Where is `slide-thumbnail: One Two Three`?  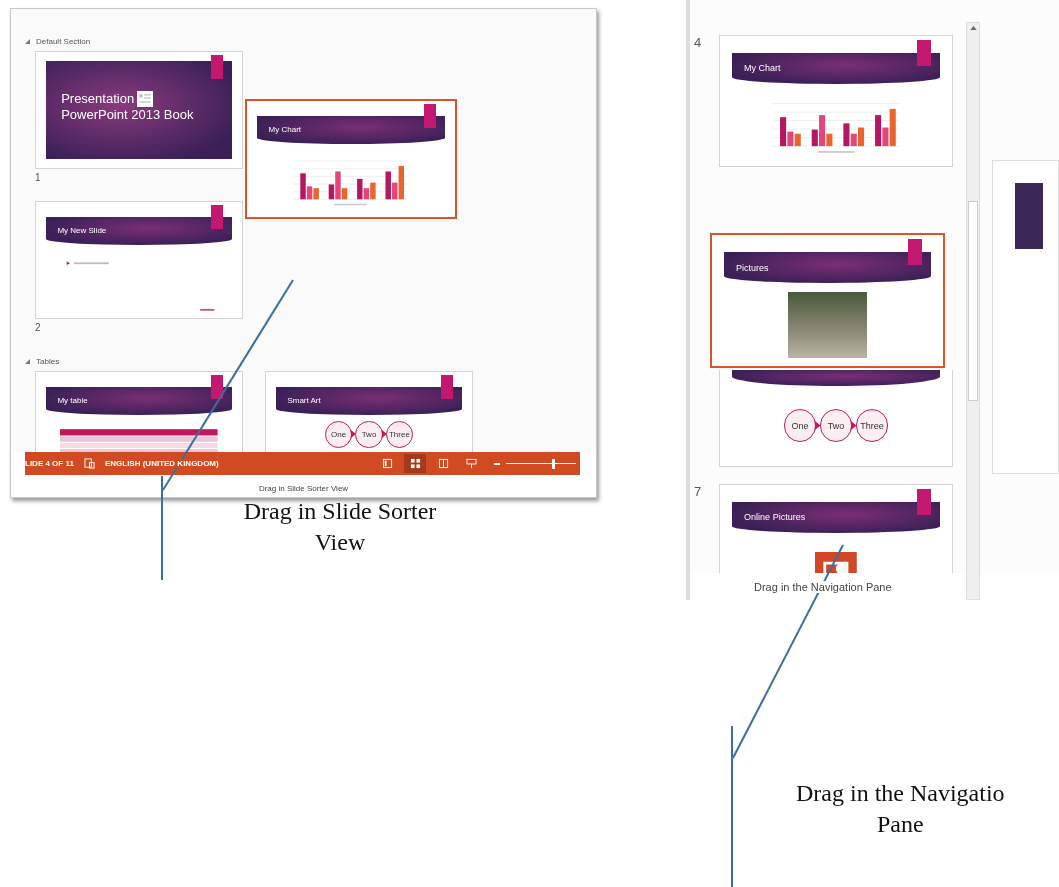 slide-thumbnail: One Two Three is located at coordinates (836, 418).